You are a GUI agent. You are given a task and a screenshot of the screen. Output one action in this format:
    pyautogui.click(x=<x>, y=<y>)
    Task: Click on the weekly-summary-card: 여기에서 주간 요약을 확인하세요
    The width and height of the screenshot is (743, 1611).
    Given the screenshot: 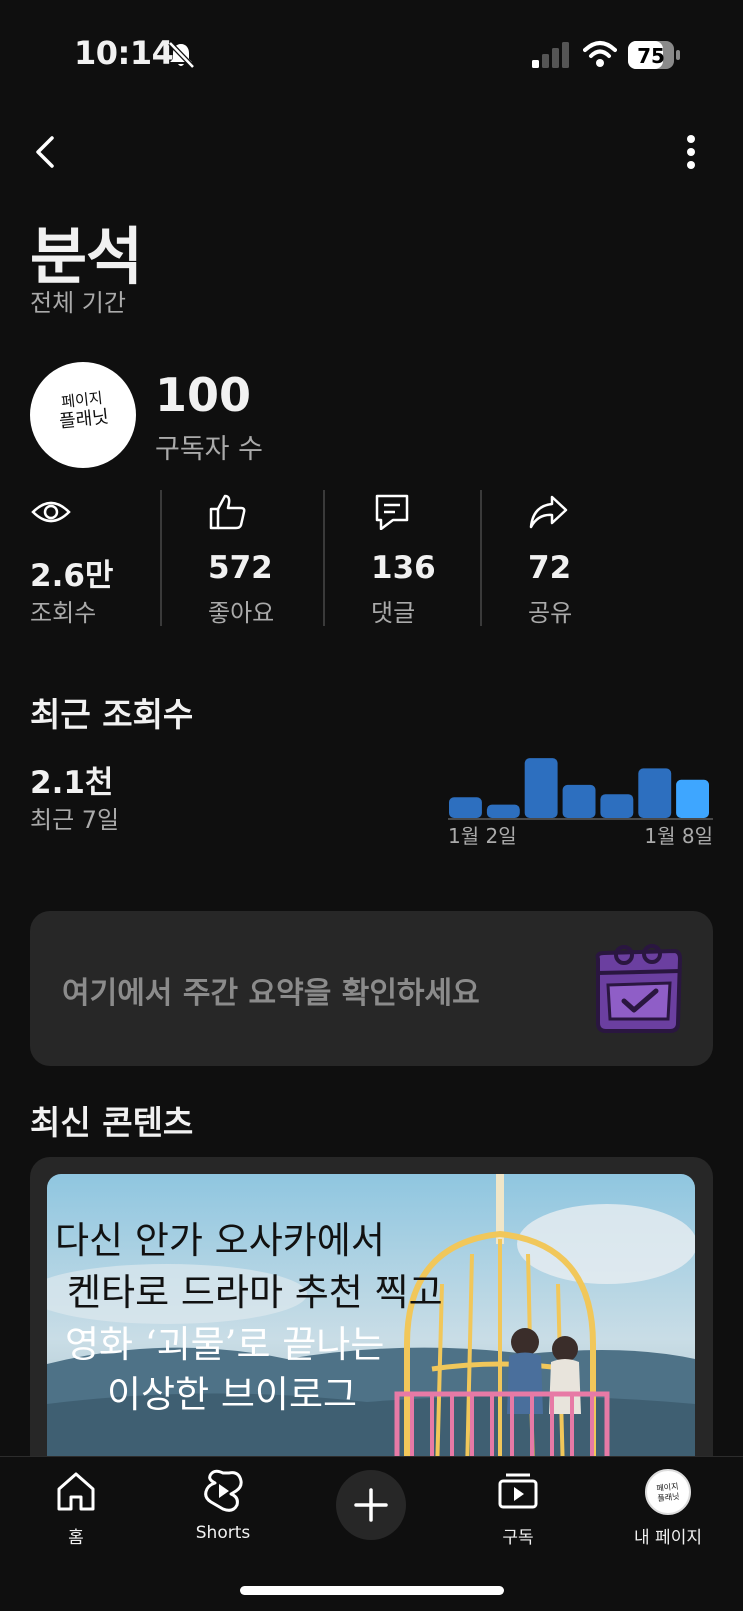 What is the action you would take?
    pyautogui.click(x=371, y=988)
    